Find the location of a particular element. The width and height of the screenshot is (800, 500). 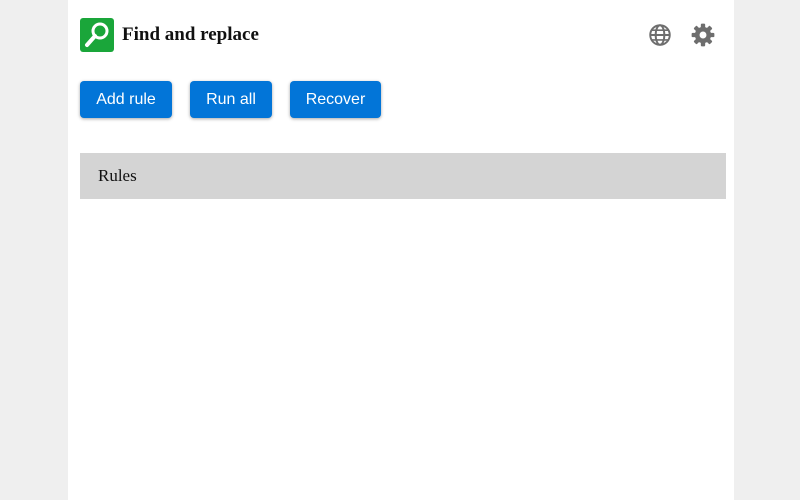

search-icon is located at coordinates (97, 34).